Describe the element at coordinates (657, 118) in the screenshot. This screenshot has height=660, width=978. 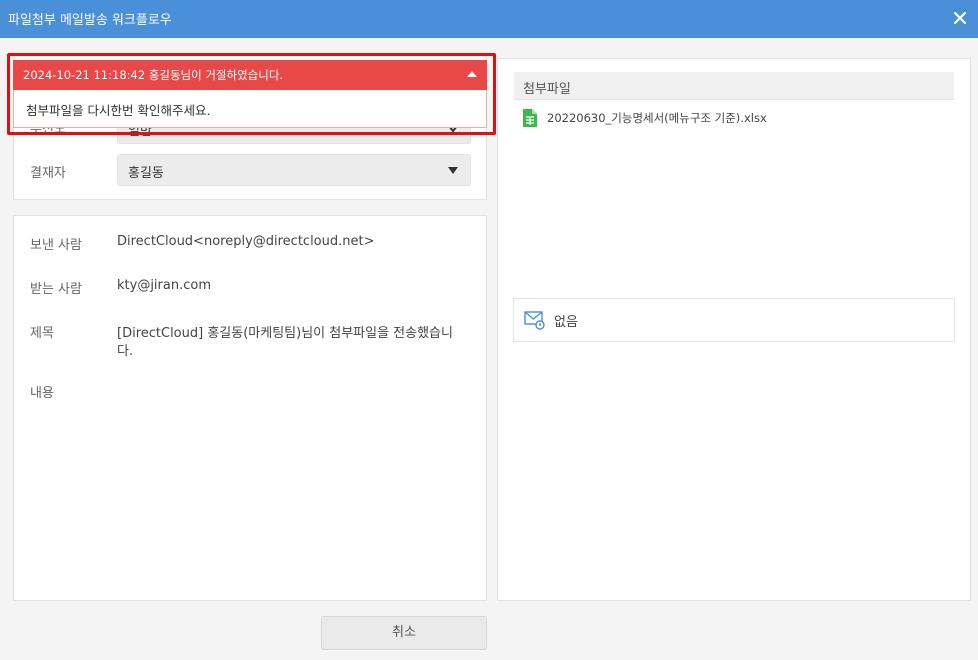
I see `attachment-file-name: 20220630_기능명세서(메뉴구조 기준).xlsx` at that location.